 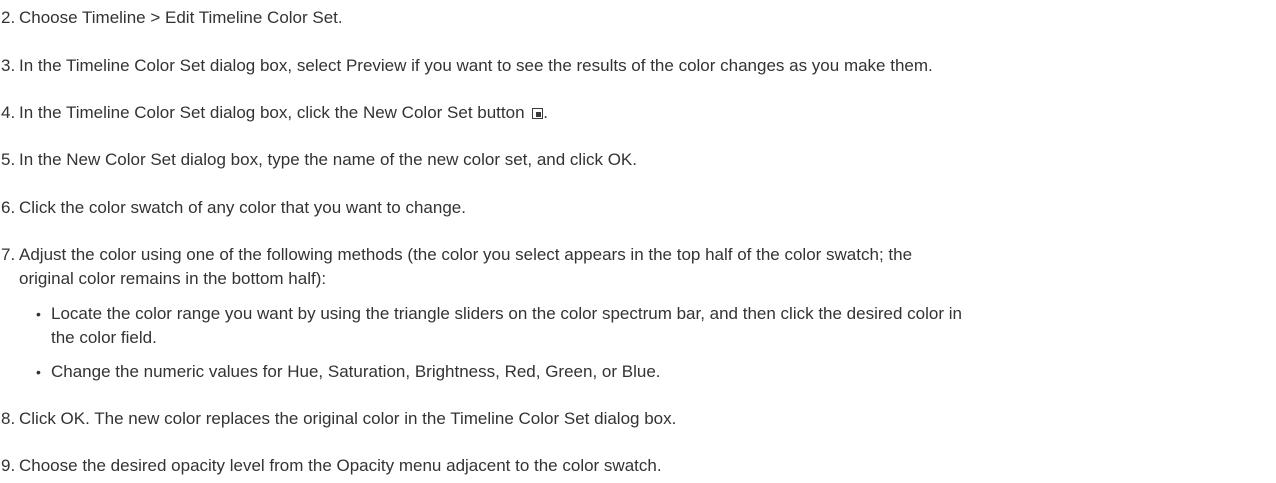 I want to click on step-number: 6., so click(x=8, y=207).